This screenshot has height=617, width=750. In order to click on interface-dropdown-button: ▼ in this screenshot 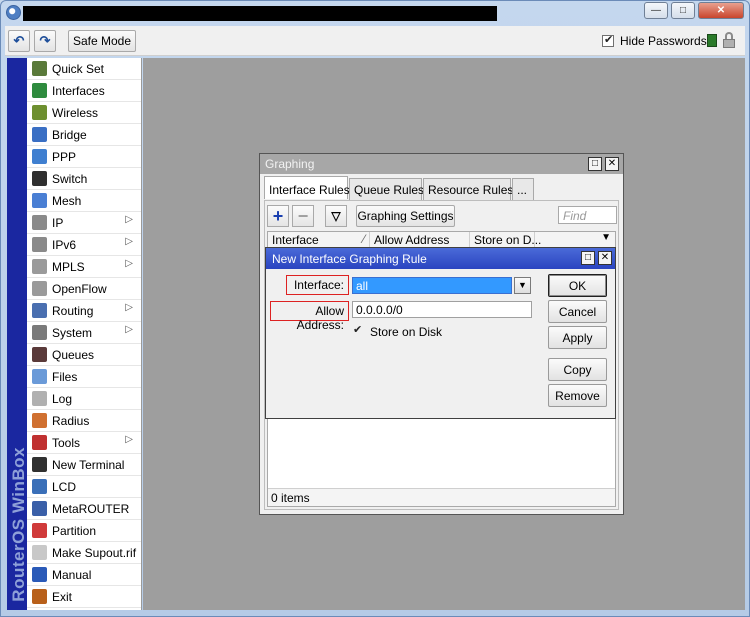, I will do `click(522, 285)`.